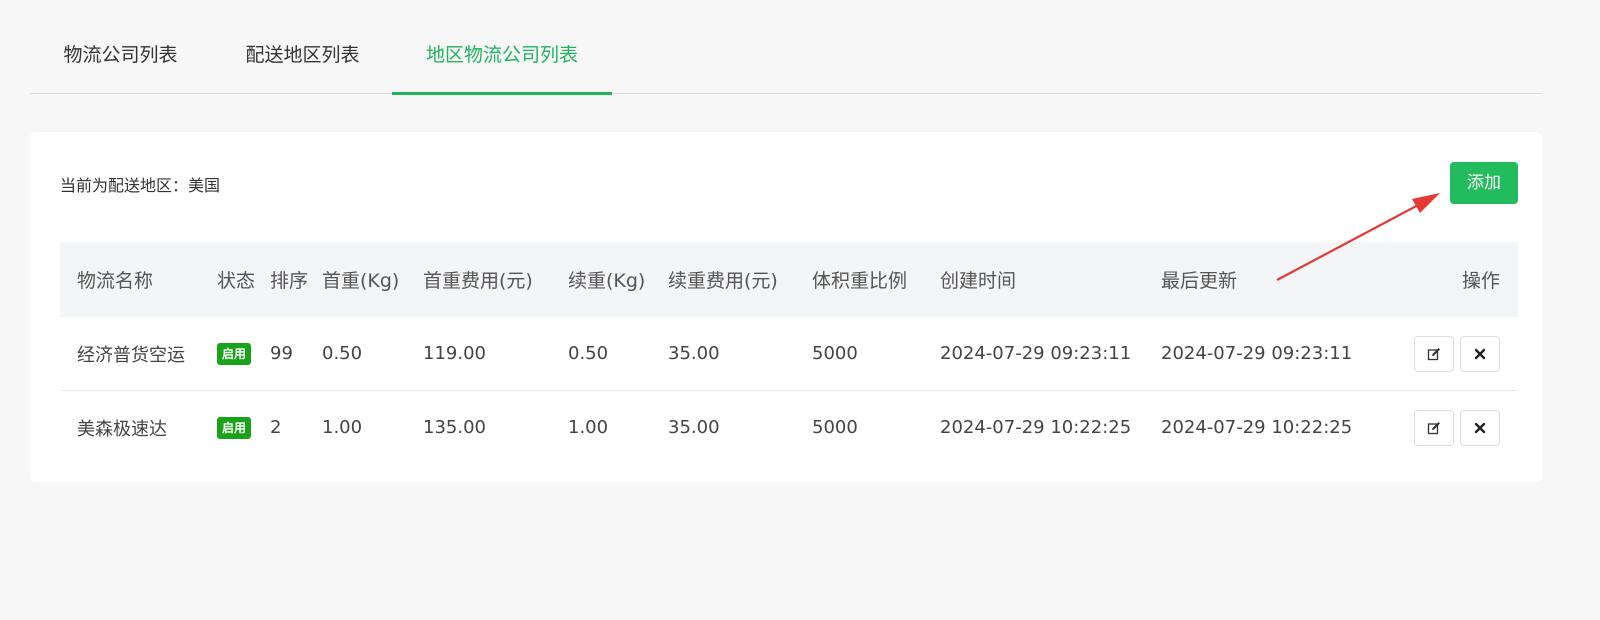 The image size is (1600, 620). What do you see at coordinates (140, 185) in the screenshot?
I see `current-region-label: 当前为配送地区：美国` at bounding box center [140, 185].